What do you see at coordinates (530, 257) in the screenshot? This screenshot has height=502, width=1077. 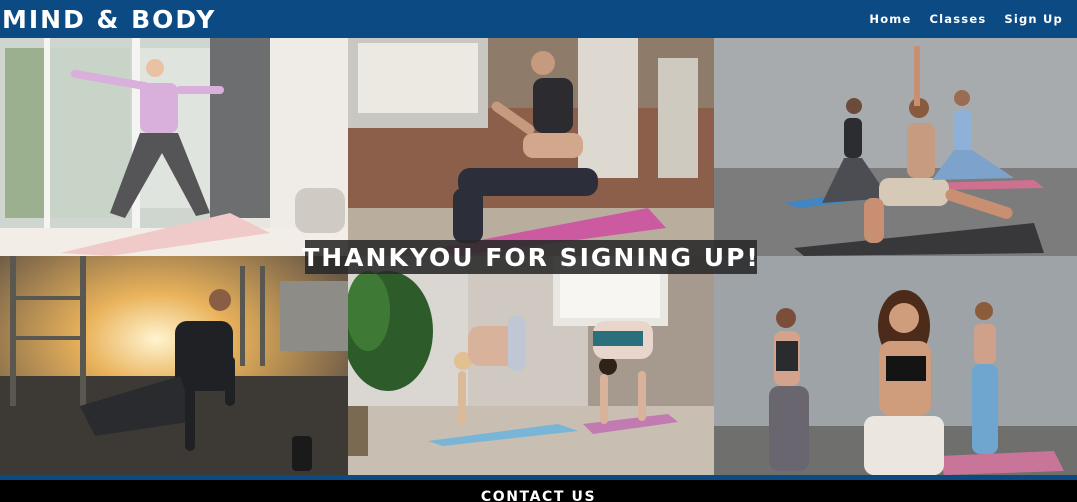 I see `signup-confirmation-message: THANKYOU FOR SIGNING UP!` at bounding box center [530, 257].